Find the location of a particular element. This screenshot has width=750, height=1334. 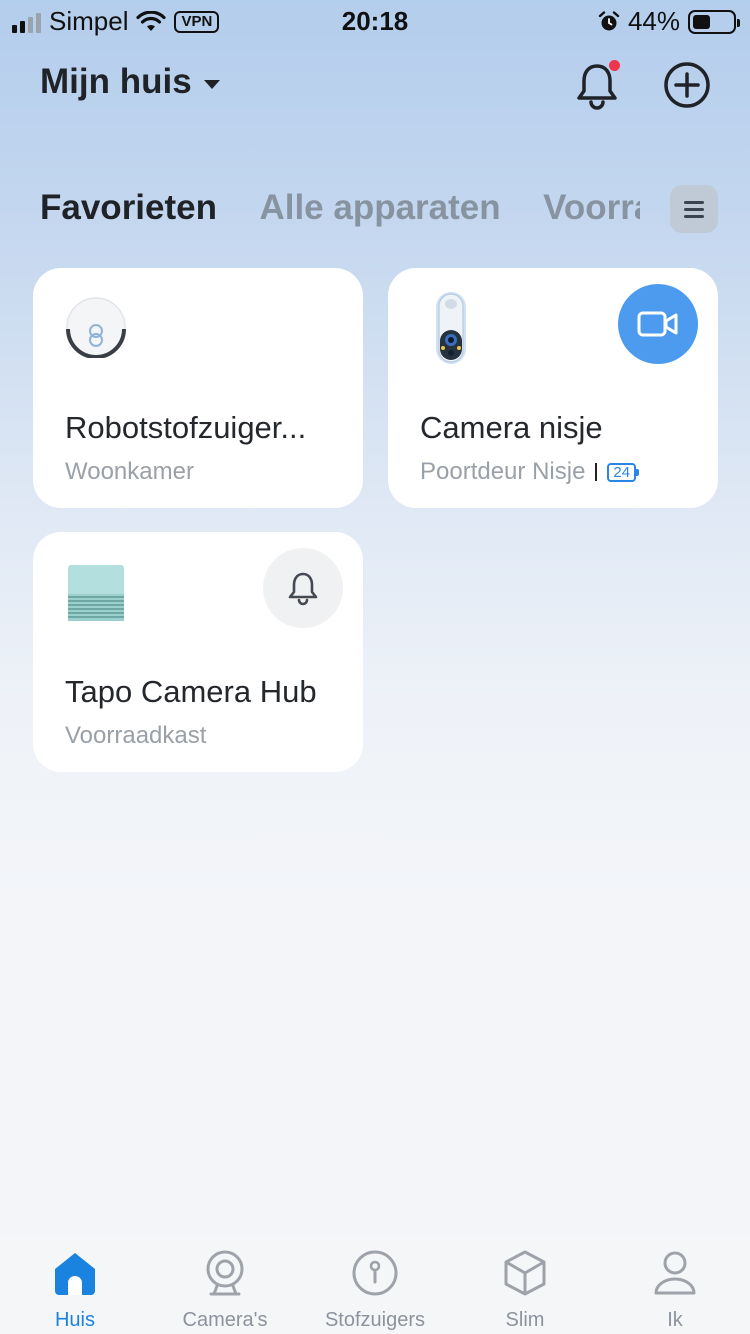

video-camera-icon is located at coordinates (657, 324).